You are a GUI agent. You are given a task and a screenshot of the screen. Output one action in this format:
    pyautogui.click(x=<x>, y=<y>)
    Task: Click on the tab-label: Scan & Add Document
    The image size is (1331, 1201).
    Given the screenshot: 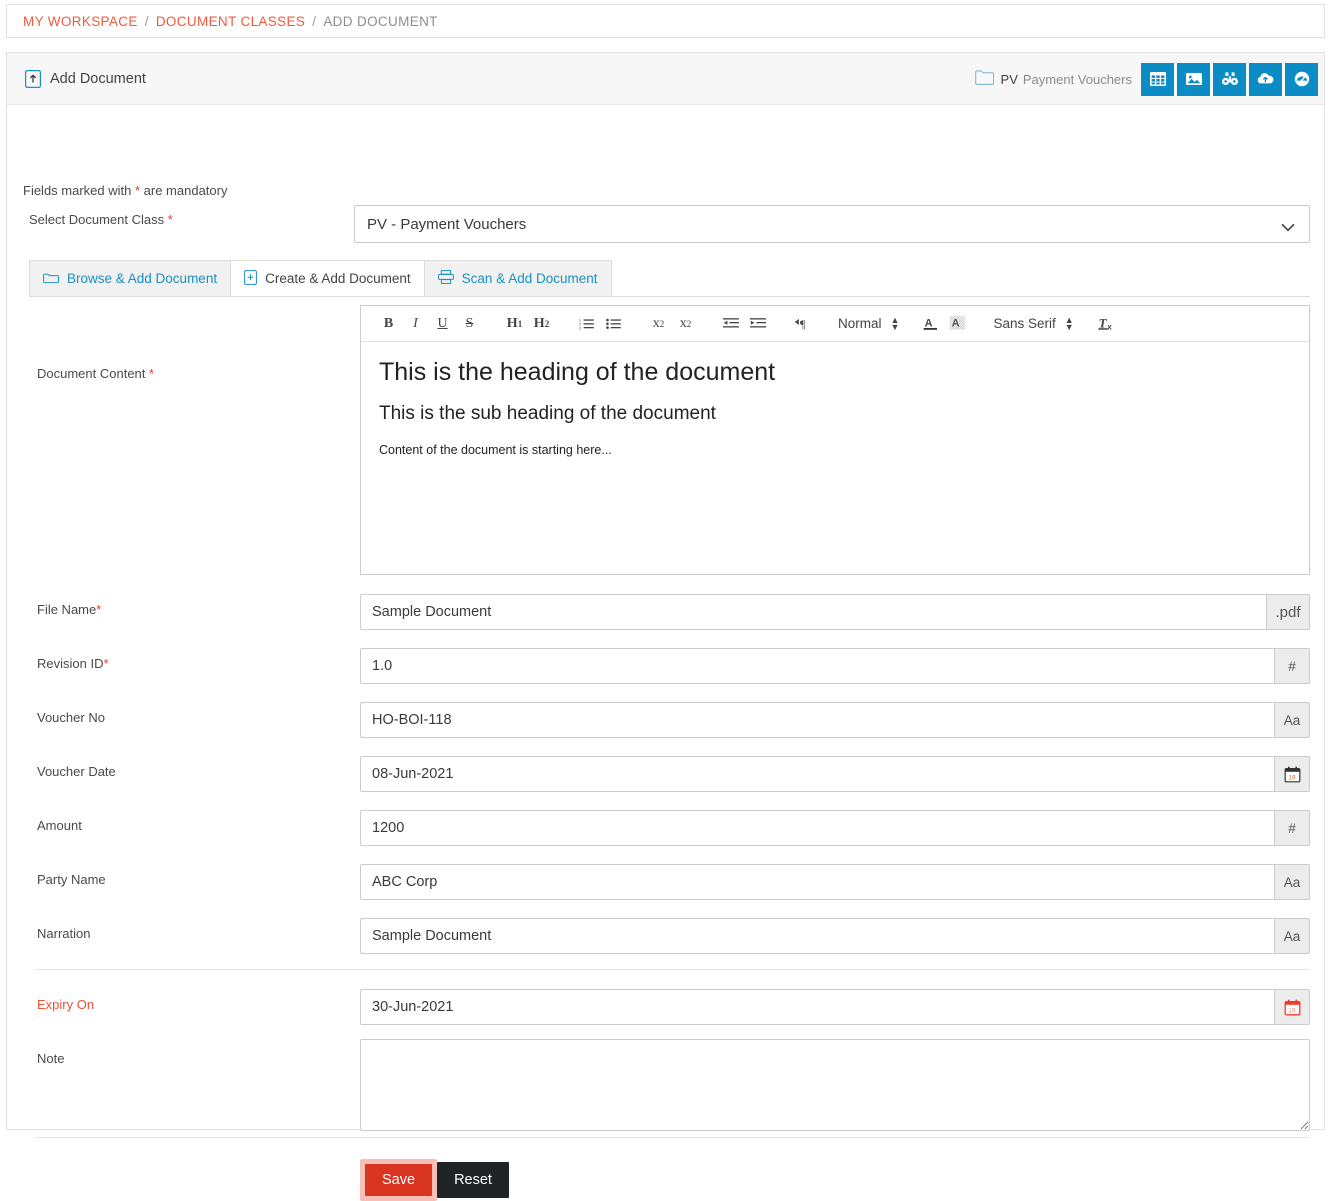 What is the action you would take?
    pyautogui.click(x=529, y=278)
    